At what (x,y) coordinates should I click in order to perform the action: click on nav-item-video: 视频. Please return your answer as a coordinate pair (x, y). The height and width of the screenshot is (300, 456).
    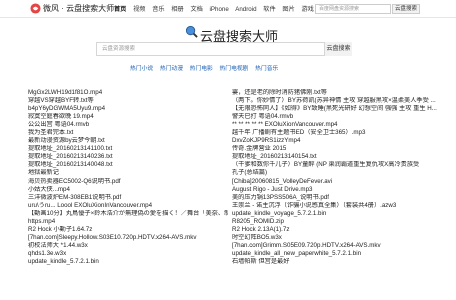
    Looking at the image, I should click on (139, 9).